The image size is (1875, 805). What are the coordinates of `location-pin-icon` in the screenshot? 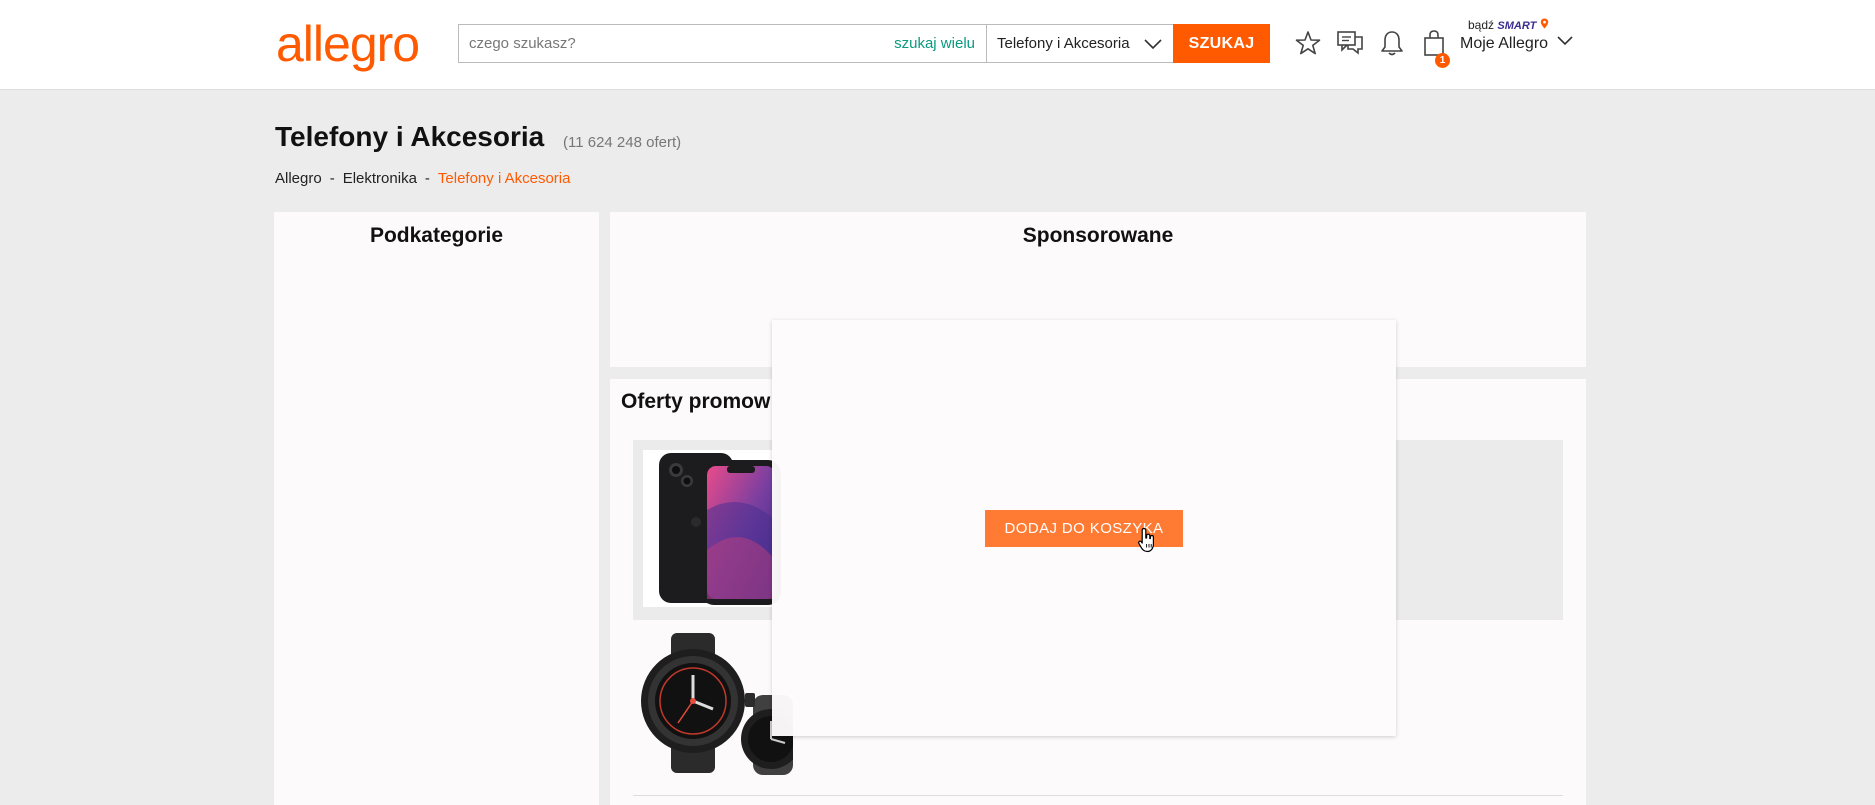 It's located at (1544, 25).